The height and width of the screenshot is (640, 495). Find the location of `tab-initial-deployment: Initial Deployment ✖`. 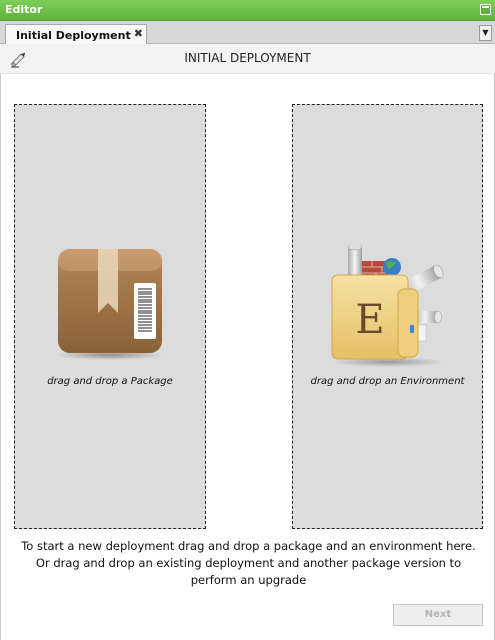

tab-initial-deployment: Initial Deployment ✖ is located at coordinates (76, 34).